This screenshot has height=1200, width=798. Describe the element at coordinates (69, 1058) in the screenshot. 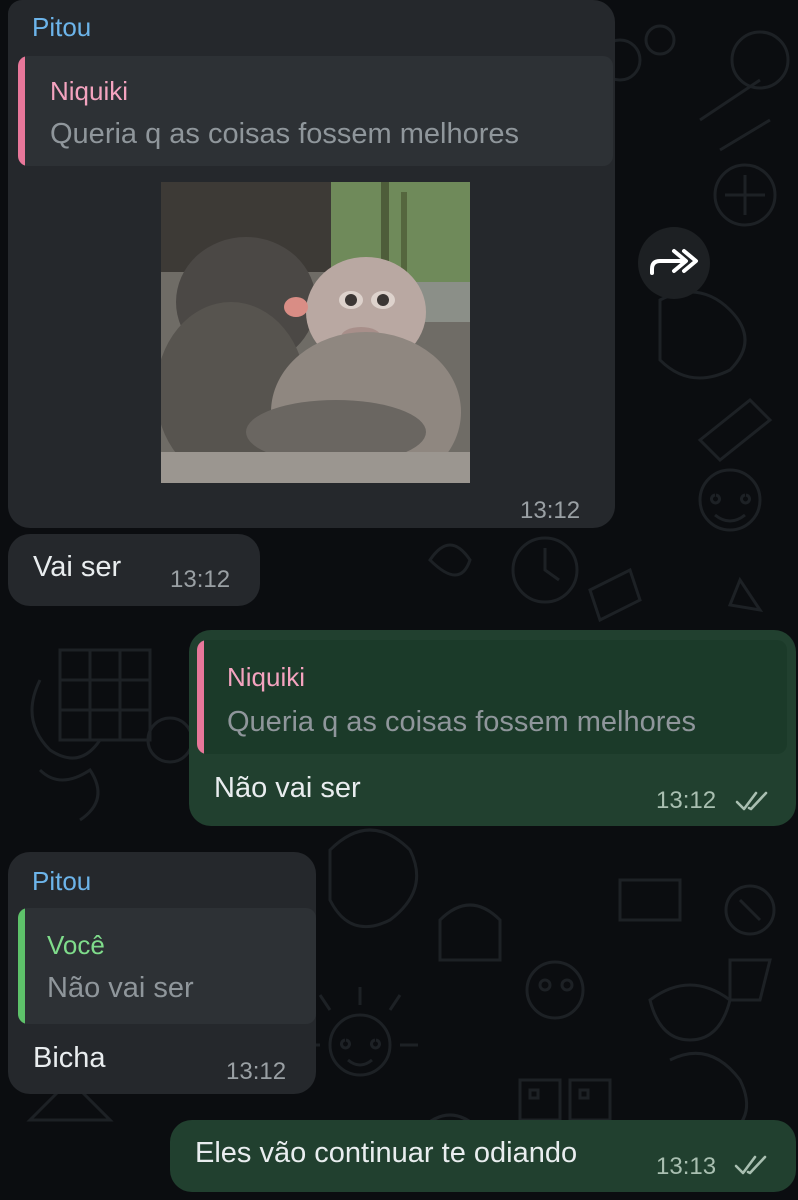

I see `message-text: Bicha` at that location.